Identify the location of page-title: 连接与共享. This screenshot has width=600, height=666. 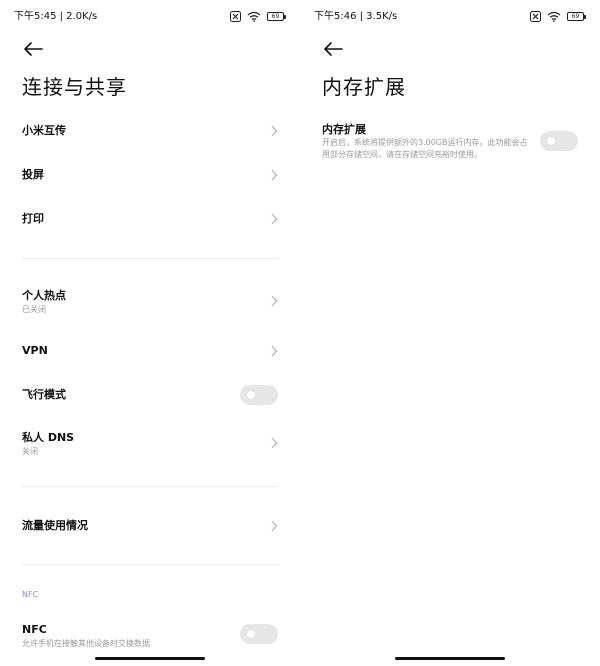
(74, 87).